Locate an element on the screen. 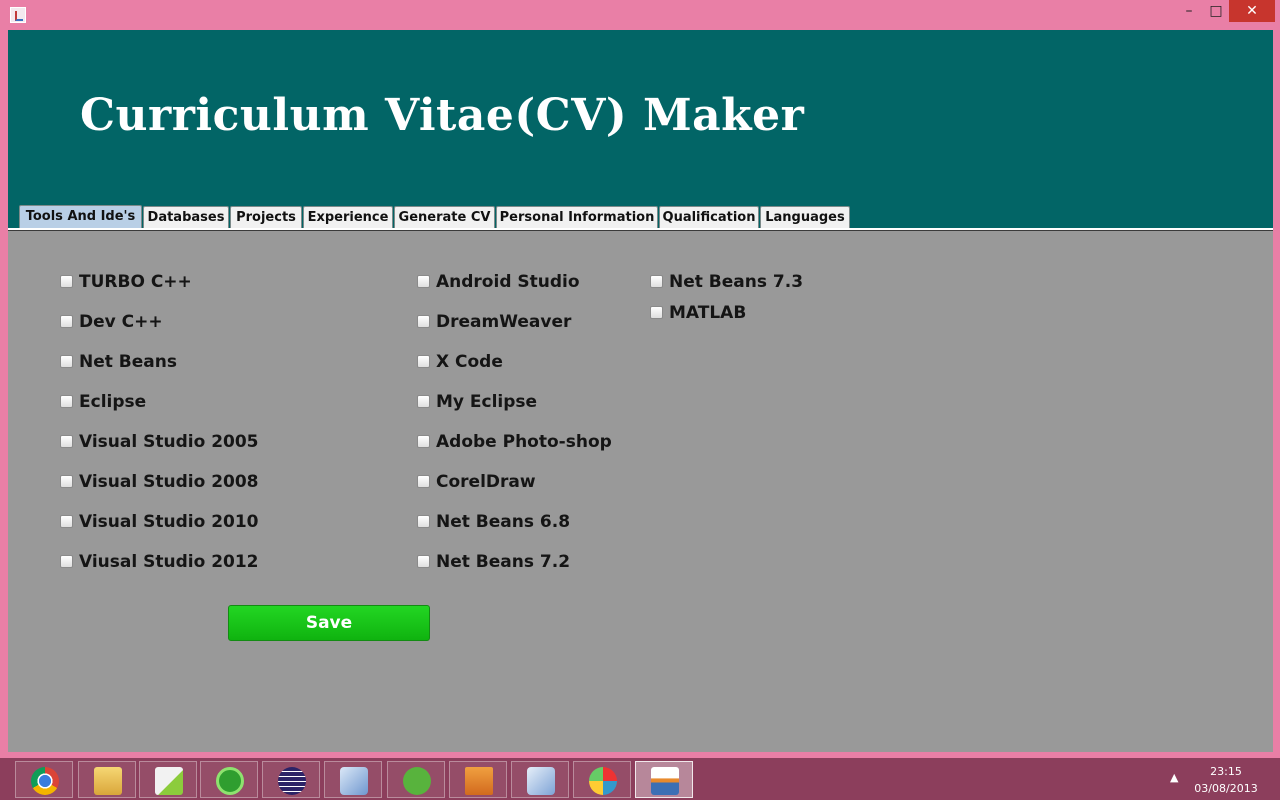  checkbox-label: TURBO C++ is located at coordinates (135, 282).